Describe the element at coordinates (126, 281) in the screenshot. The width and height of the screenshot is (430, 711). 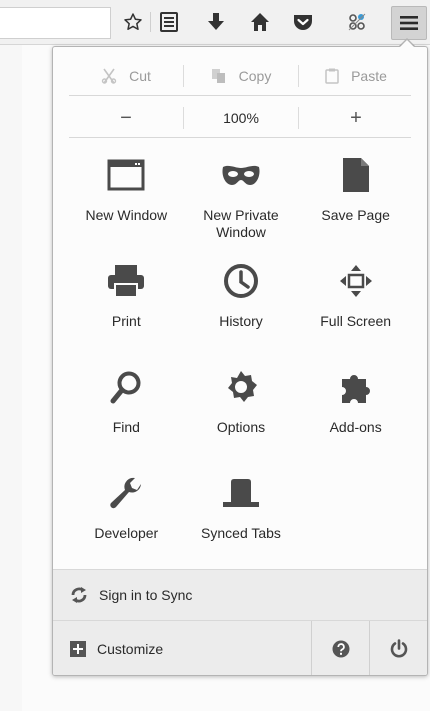
I see `printer-icon` at that location.